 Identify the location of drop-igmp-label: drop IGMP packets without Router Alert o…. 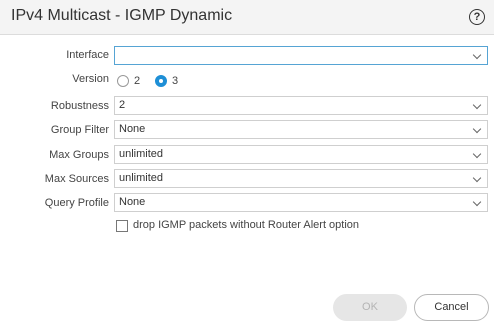
(246, 225).